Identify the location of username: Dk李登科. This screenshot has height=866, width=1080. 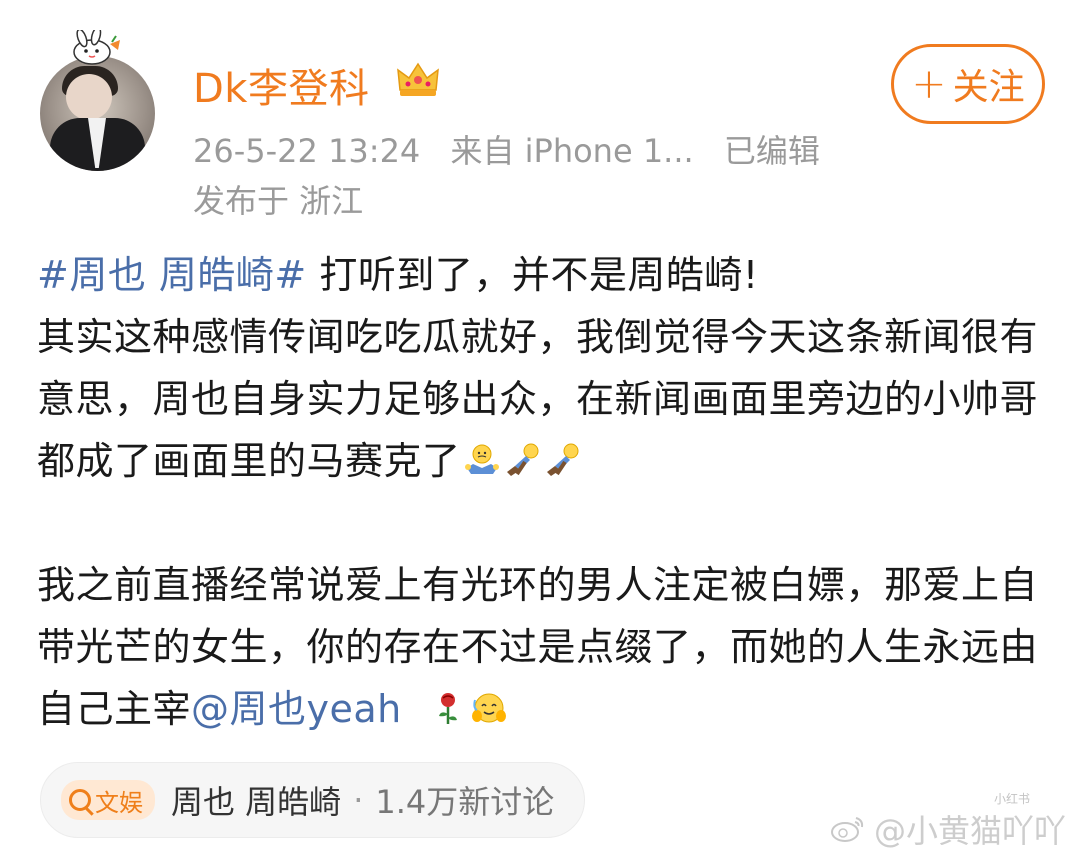
(281, 85).